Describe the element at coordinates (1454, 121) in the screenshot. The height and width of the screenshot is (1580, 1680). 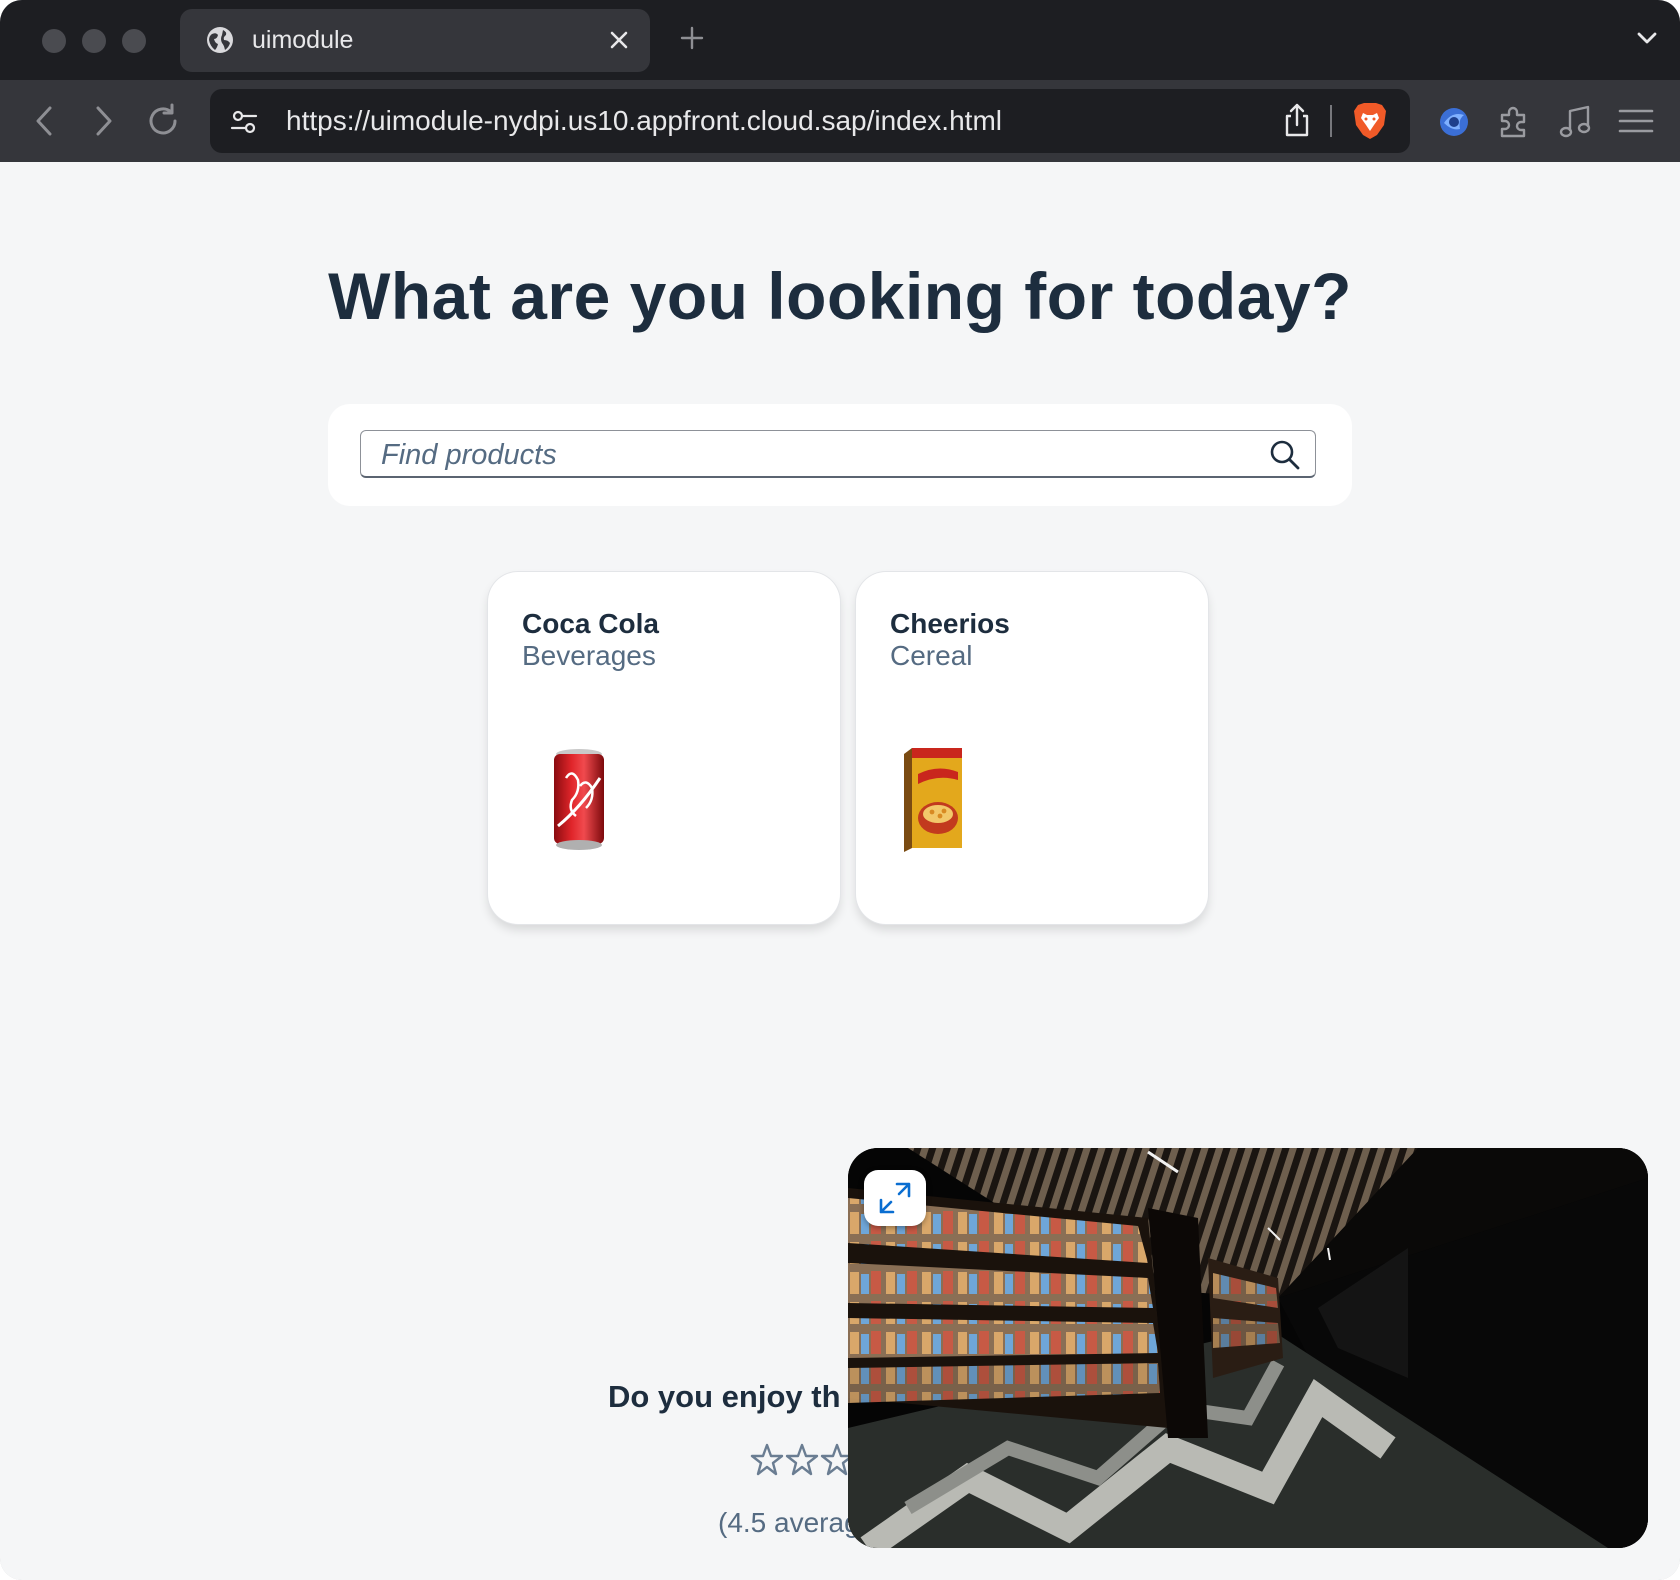
I see `leo-ai-icon` at that location.